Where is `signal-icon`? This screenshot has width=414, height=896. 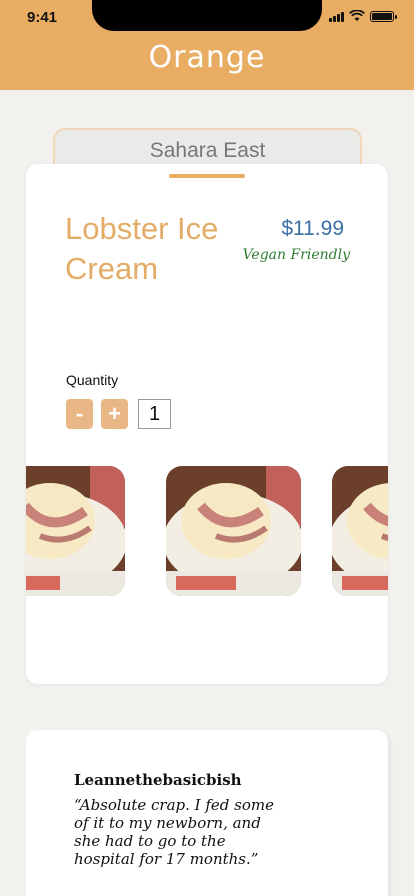
signal-icon is located at coordinates (336, 16).